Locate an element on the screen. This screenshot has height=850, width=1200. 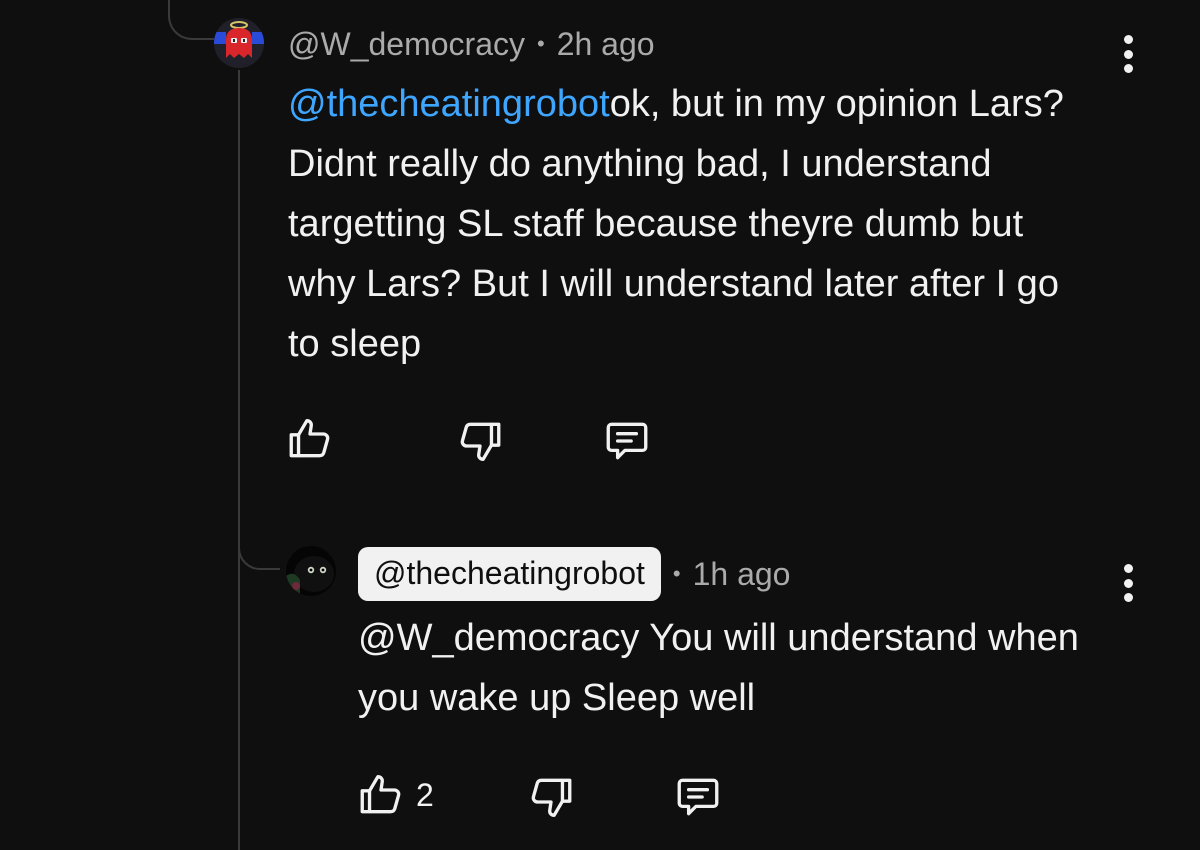
comment-meta: @W_democracy • 2h ago is located at coordinates (471, 44).